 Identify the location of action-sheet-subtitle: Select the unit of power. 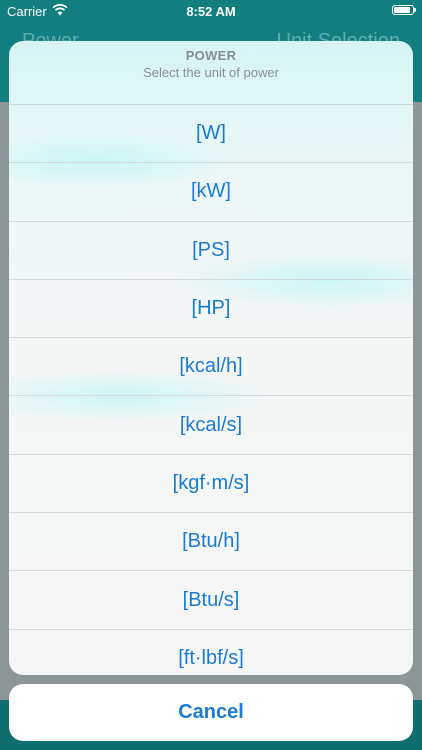
(211, 72).